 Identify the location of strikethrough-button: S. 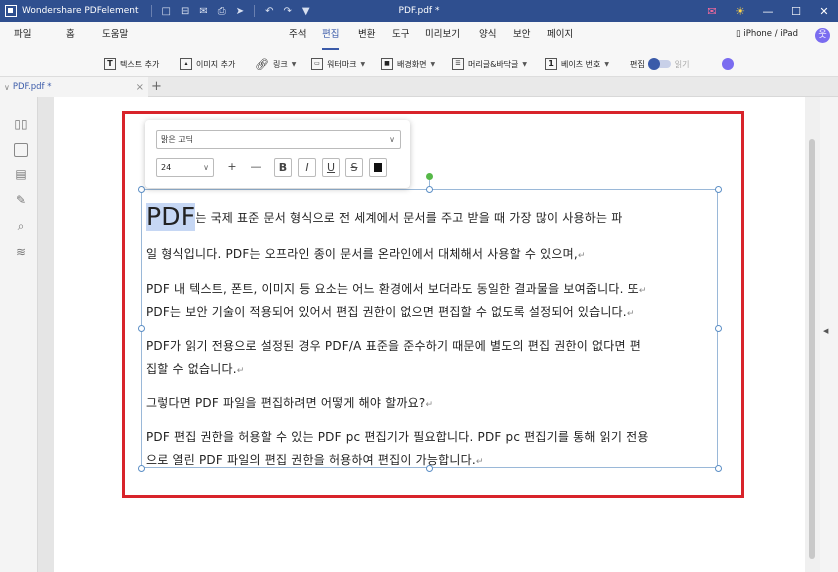
(354, 167).